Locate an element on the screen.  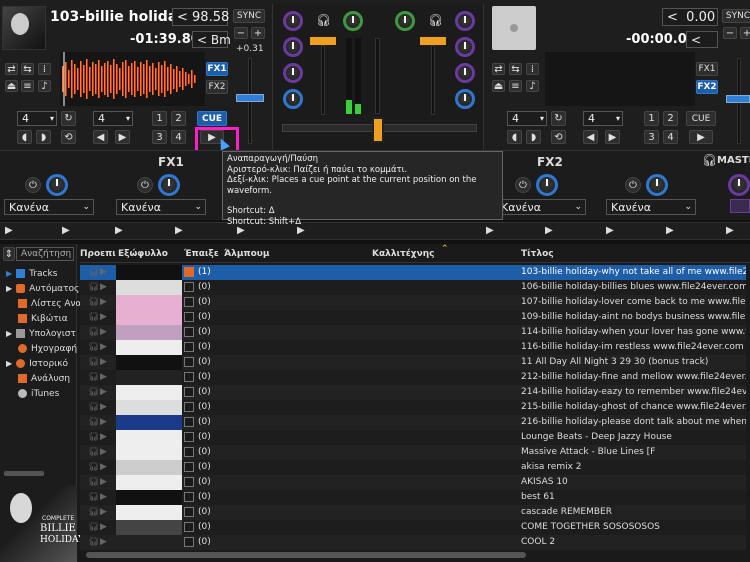
fx1-slot2-power-icon: ⏻ is located at coordinates (145, 185).